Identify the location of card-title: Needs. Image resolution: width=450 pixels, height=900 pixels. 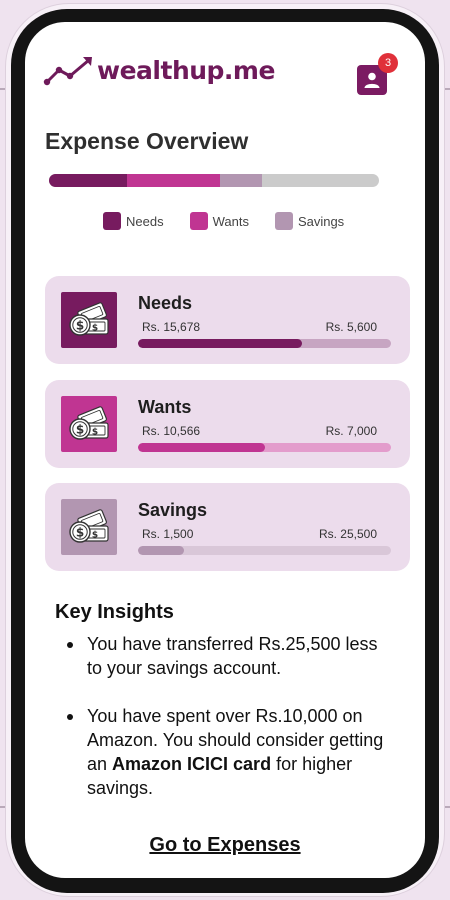
(165, 303).